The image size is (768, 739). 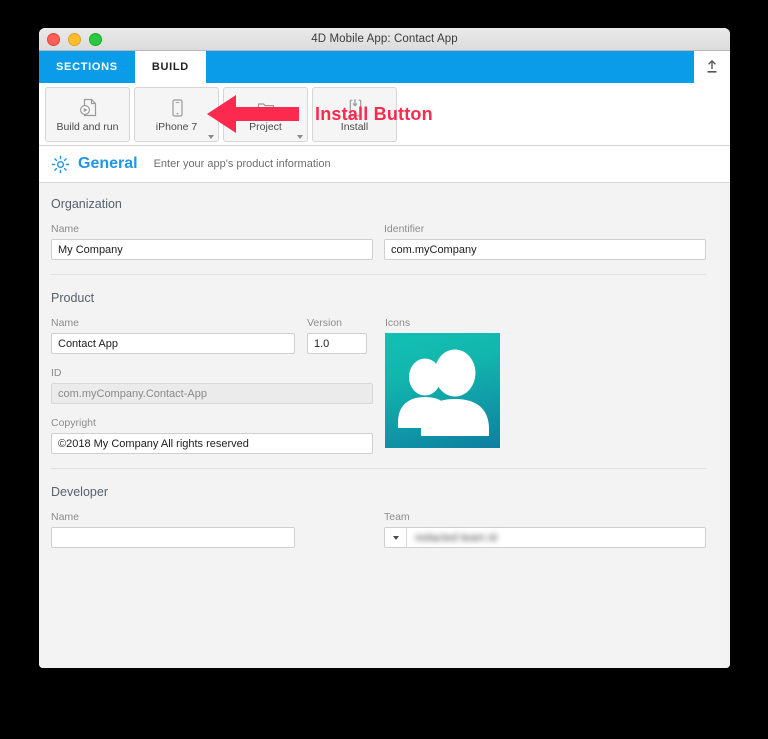 What do you see at coordinates (88, 108) in the screenshot?
I see `document-play-icon` at bounding box center [88, 108].